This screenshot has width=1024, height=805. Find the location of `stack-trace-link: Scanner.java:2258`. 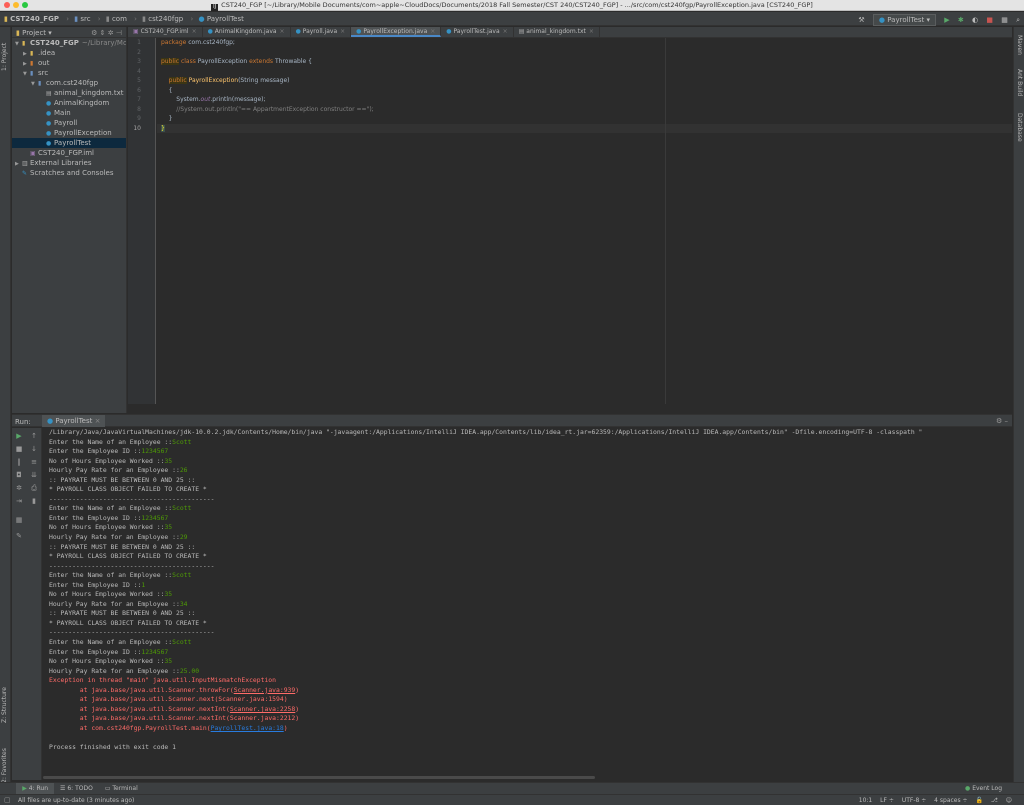

stack-trace-link: Scanner.java:2258 is located at coordinates (262, 709).